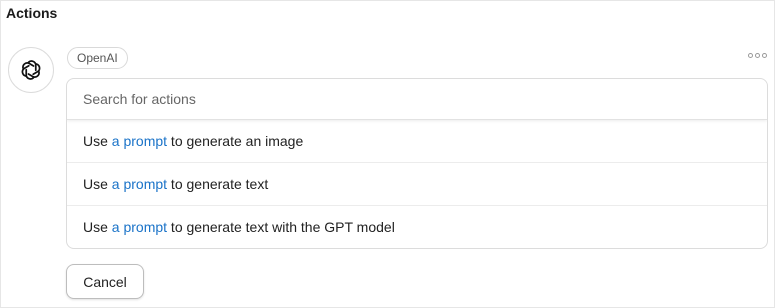 The image size is (775, 308). I want to click on more-options-icon, so click(757, 55).